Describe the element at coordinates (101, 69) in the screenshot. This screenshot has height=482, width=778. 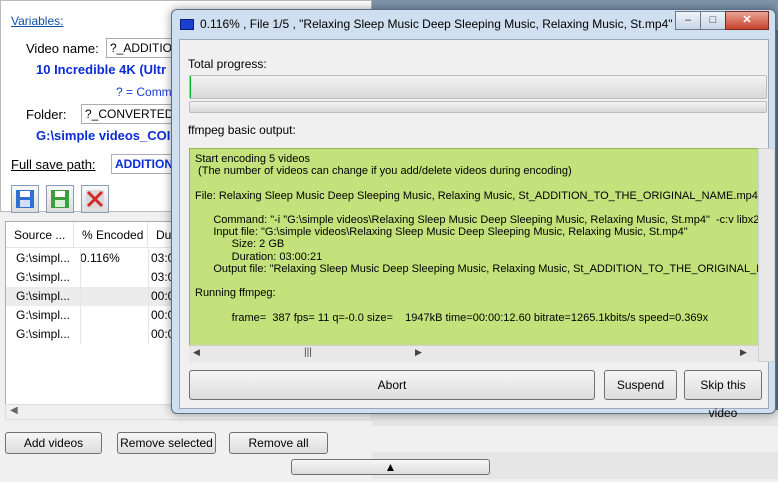
I see `video-name-preview: 10 Incredible 4K (Ultr` at that location.